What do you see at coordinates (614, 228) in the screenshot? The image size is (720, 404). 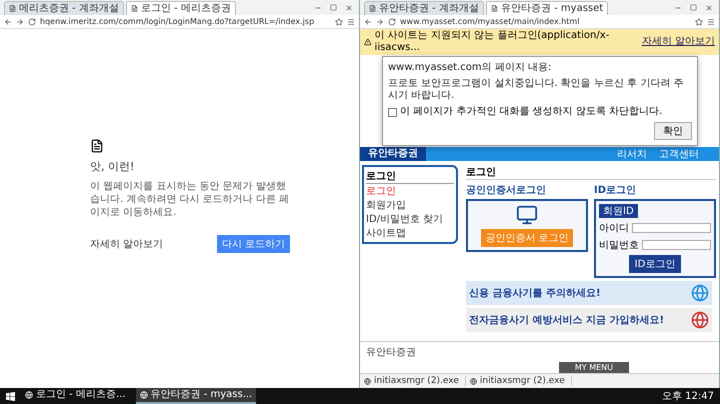 I see `field-label: 아이디` at bounding box center [614, 228].